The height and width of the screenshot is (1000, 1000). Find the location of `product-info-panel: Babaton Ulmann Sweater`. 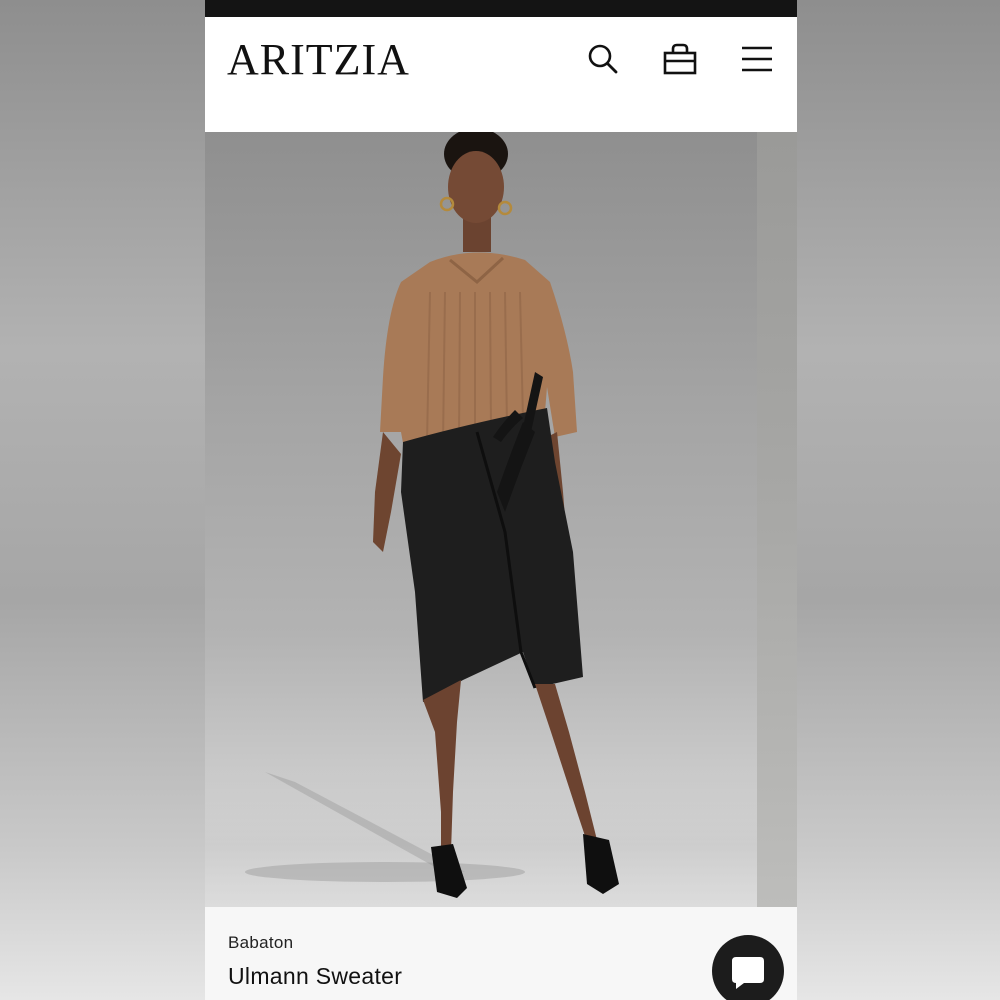

product-info-panel: Babaton Ulmann Sweater is located at coordinates (501, 953).